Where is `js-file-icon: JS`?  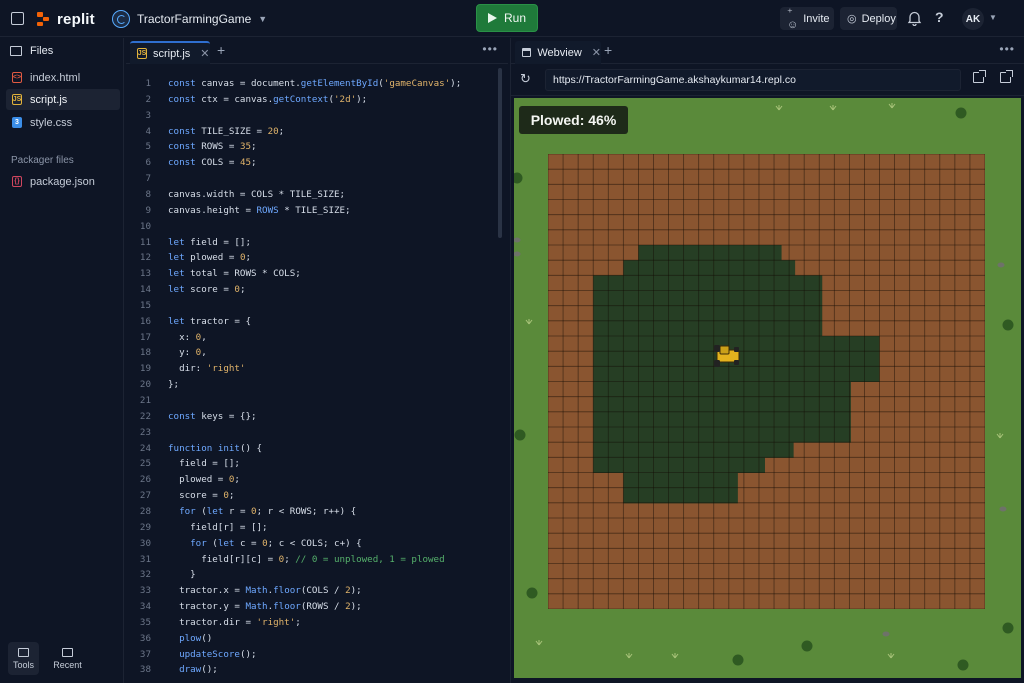 js-file-icon: JS is located at coordinates (17, 99).